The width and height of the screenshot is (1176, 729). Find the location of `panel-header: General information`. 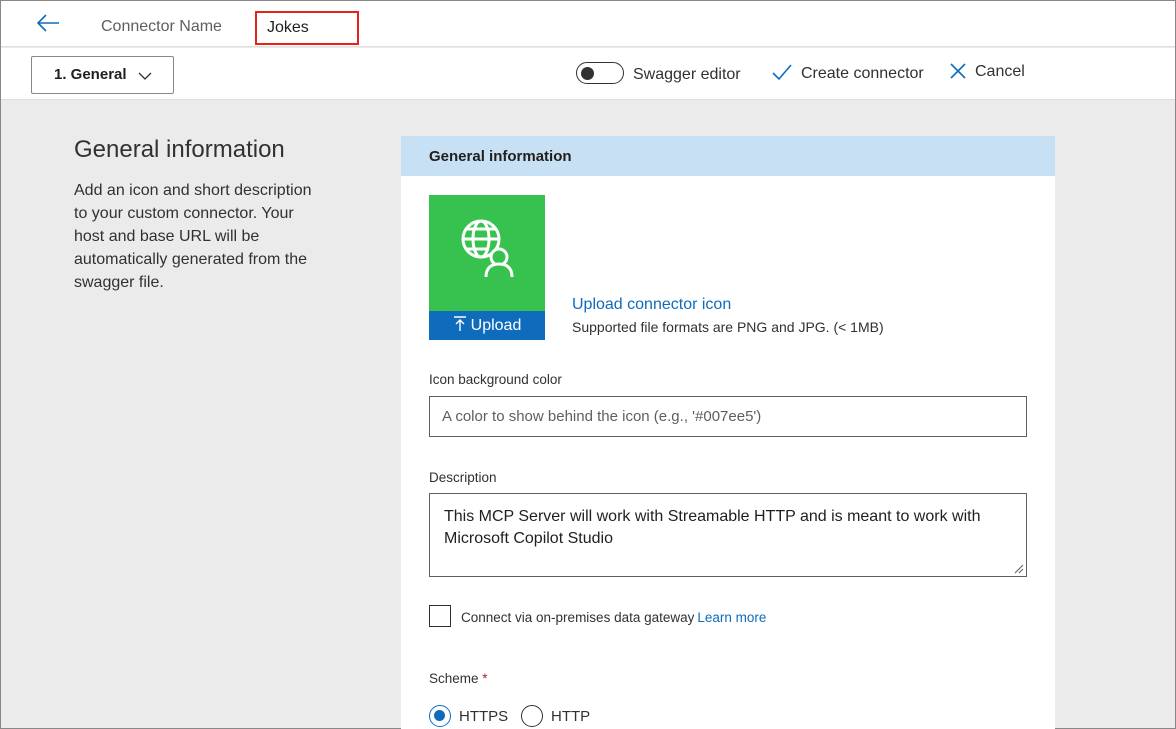

panel-header: General information is located at coordinates (728, 156).